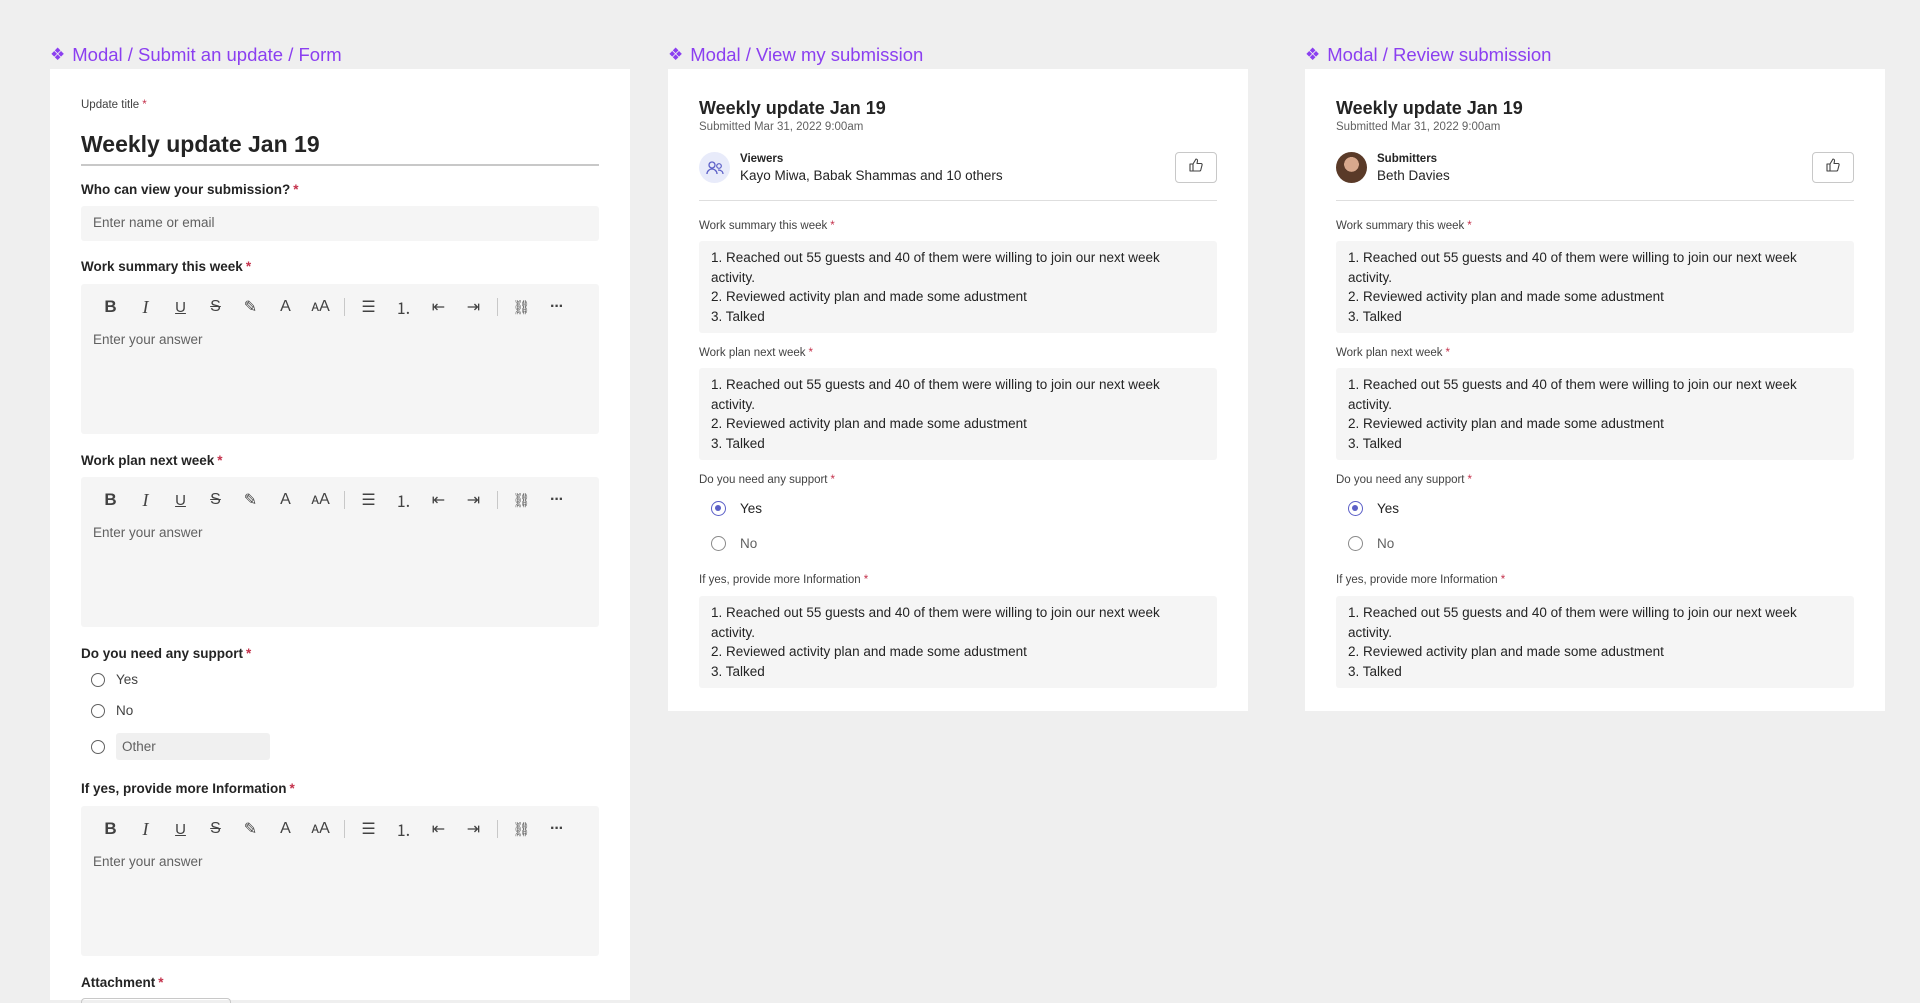 This screenshot has height=1003, width=1920. What do you see at coordinates (190, 189) in the screenshot?
I see `viewers-label: Who can view your submission? *` at bounding box center [190, 189].